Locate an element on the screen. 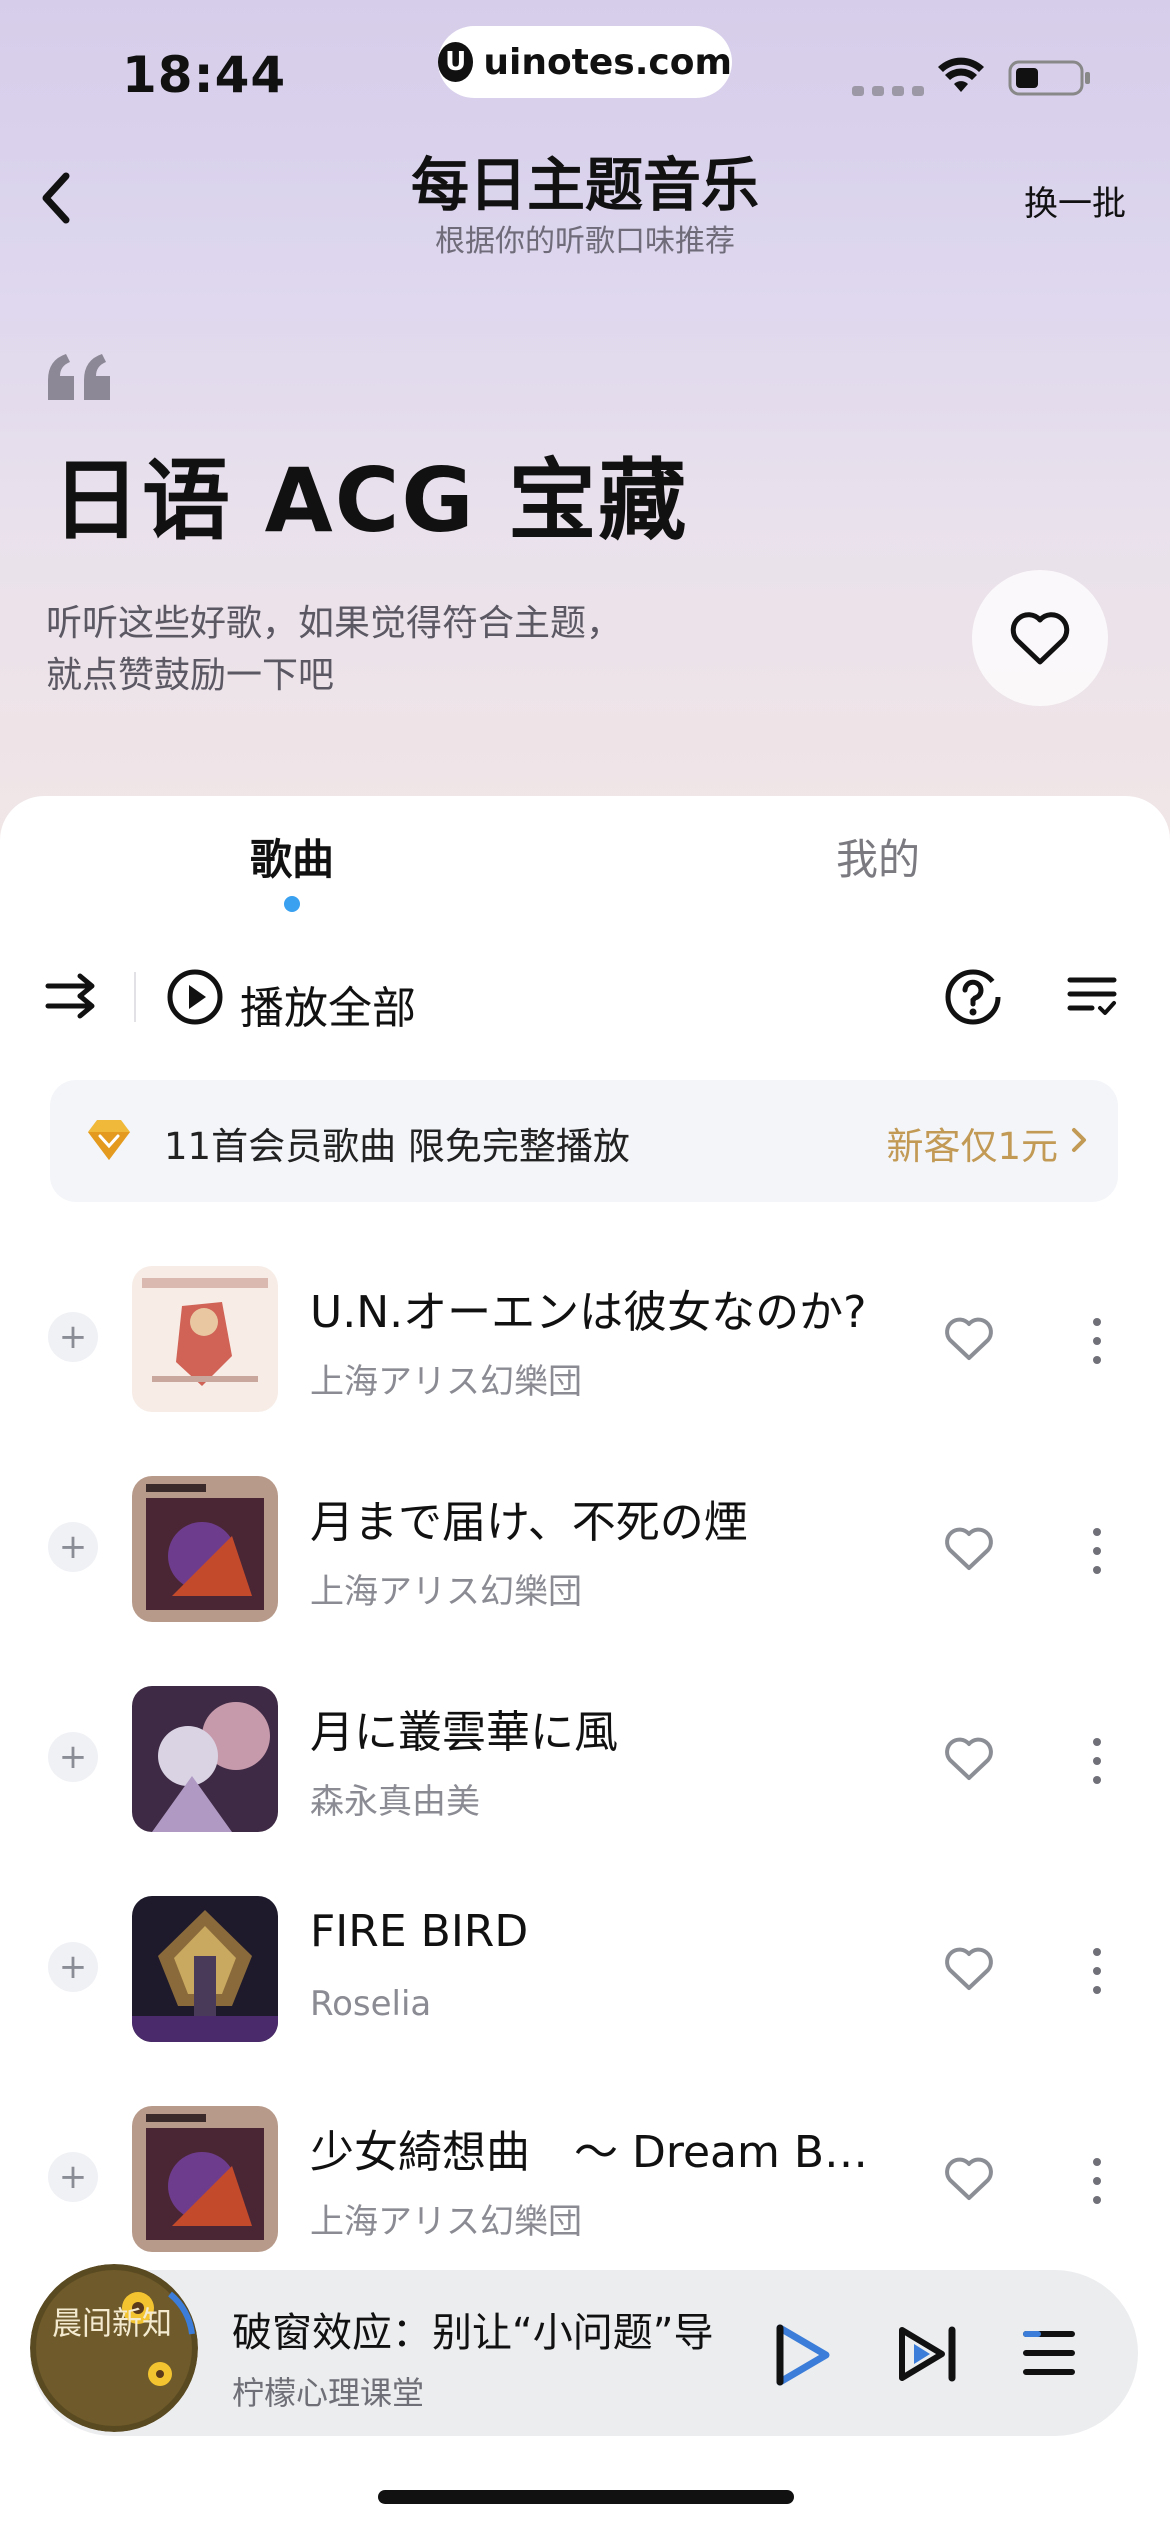 The image size is (1170, 2532). song-row: + 月まで届け、不死の煙 上海アリス幻樂団 is located at coordinates (585, 1551).